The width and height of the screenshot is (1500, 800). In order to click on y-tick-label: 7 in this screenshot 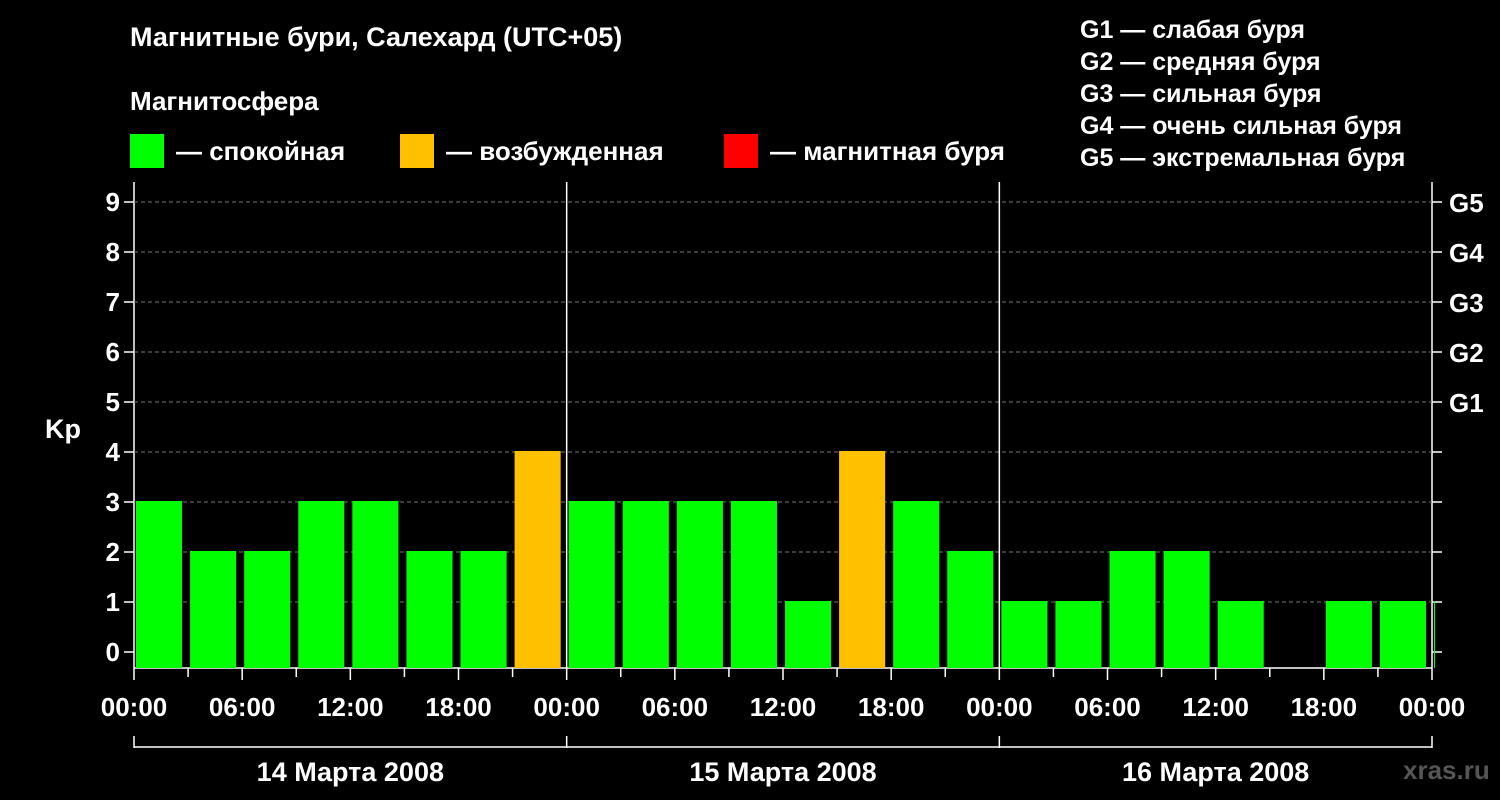, I will do `click(113, 302)`.